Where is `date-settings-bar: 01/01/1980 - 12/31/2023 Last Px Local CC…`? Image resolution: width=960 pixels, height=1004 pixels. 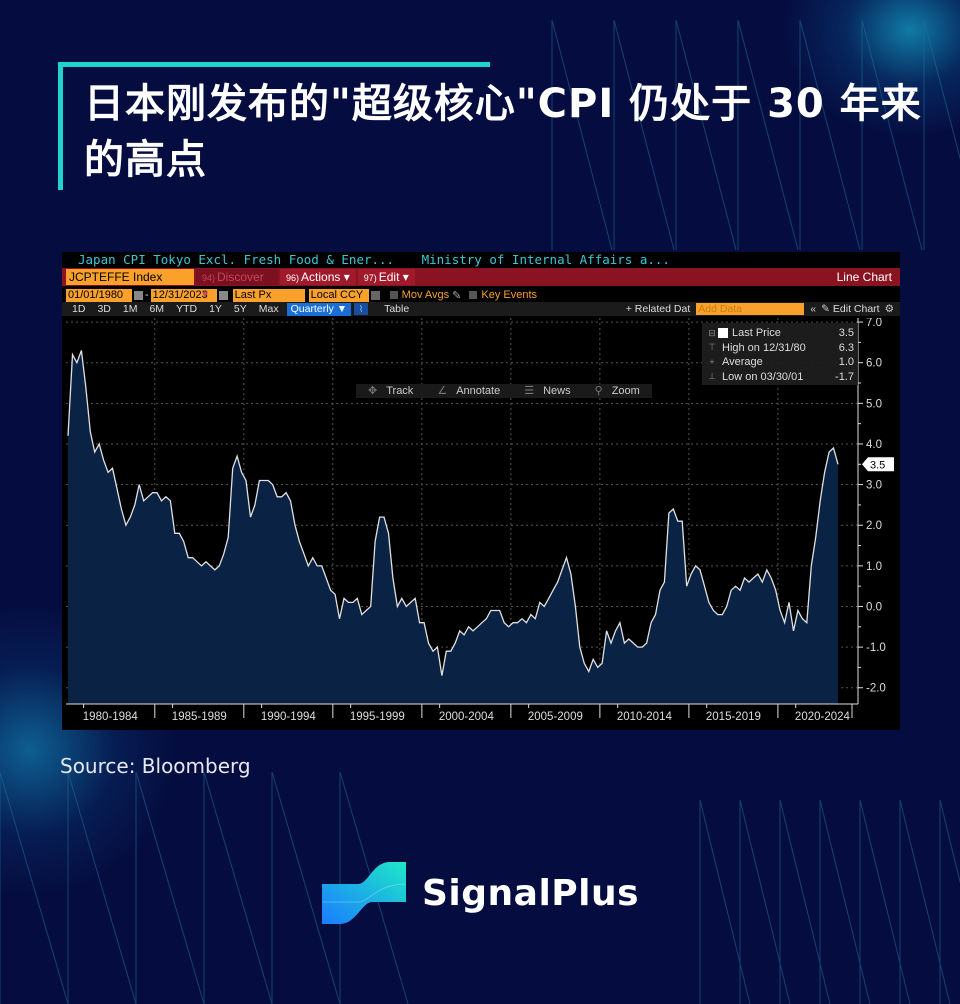 date-settings-bar: 01/01/1980 - 12/31/2023 Last Px Local CC… is located at coordinates (481, 295).